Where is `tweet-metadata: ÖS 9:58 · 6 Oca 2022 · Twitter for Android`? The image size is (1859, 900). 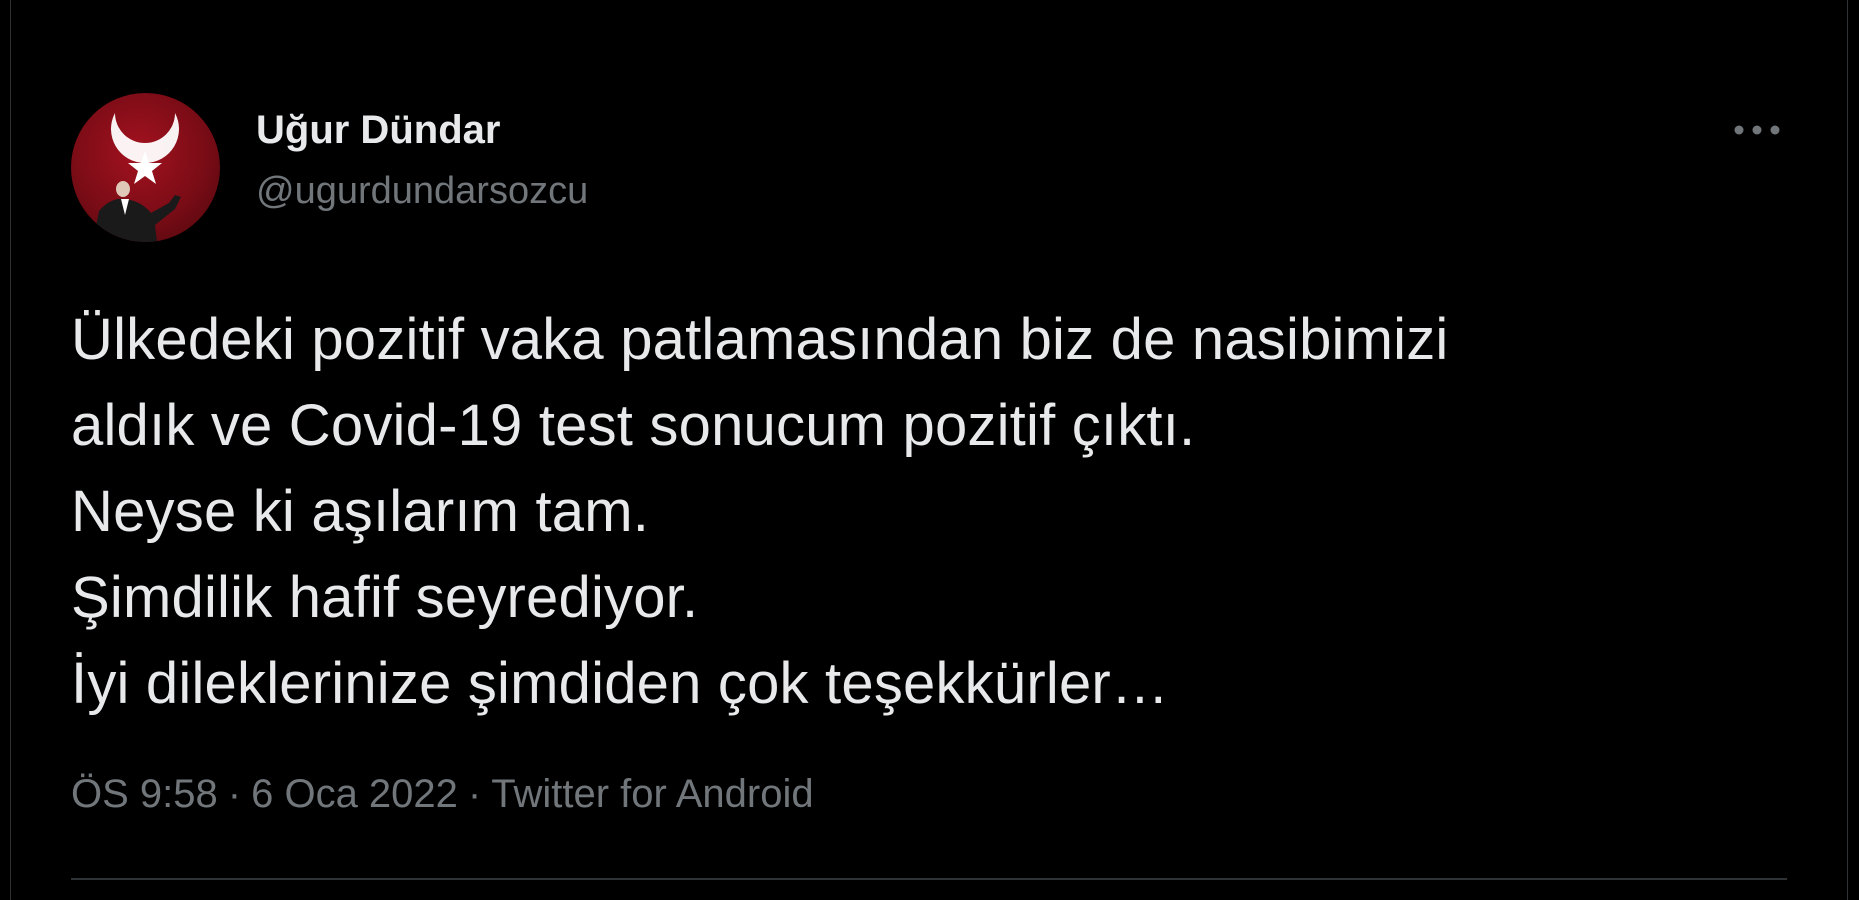 tweet-metadata: ÖS 9:58 · 6 Oca 2022 · Twitter for Android is located at coordinates (442, 794).